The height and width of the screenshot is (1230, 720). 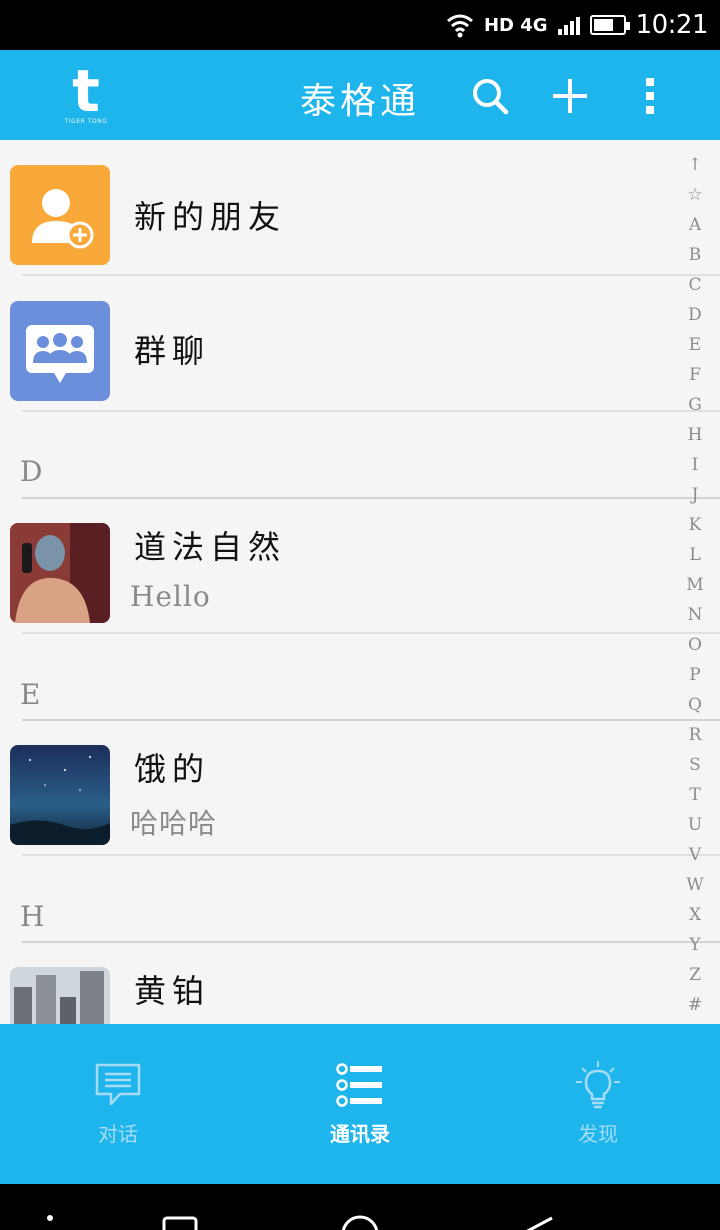 I want to click on index-letter: W, so click(x=695, y=885).